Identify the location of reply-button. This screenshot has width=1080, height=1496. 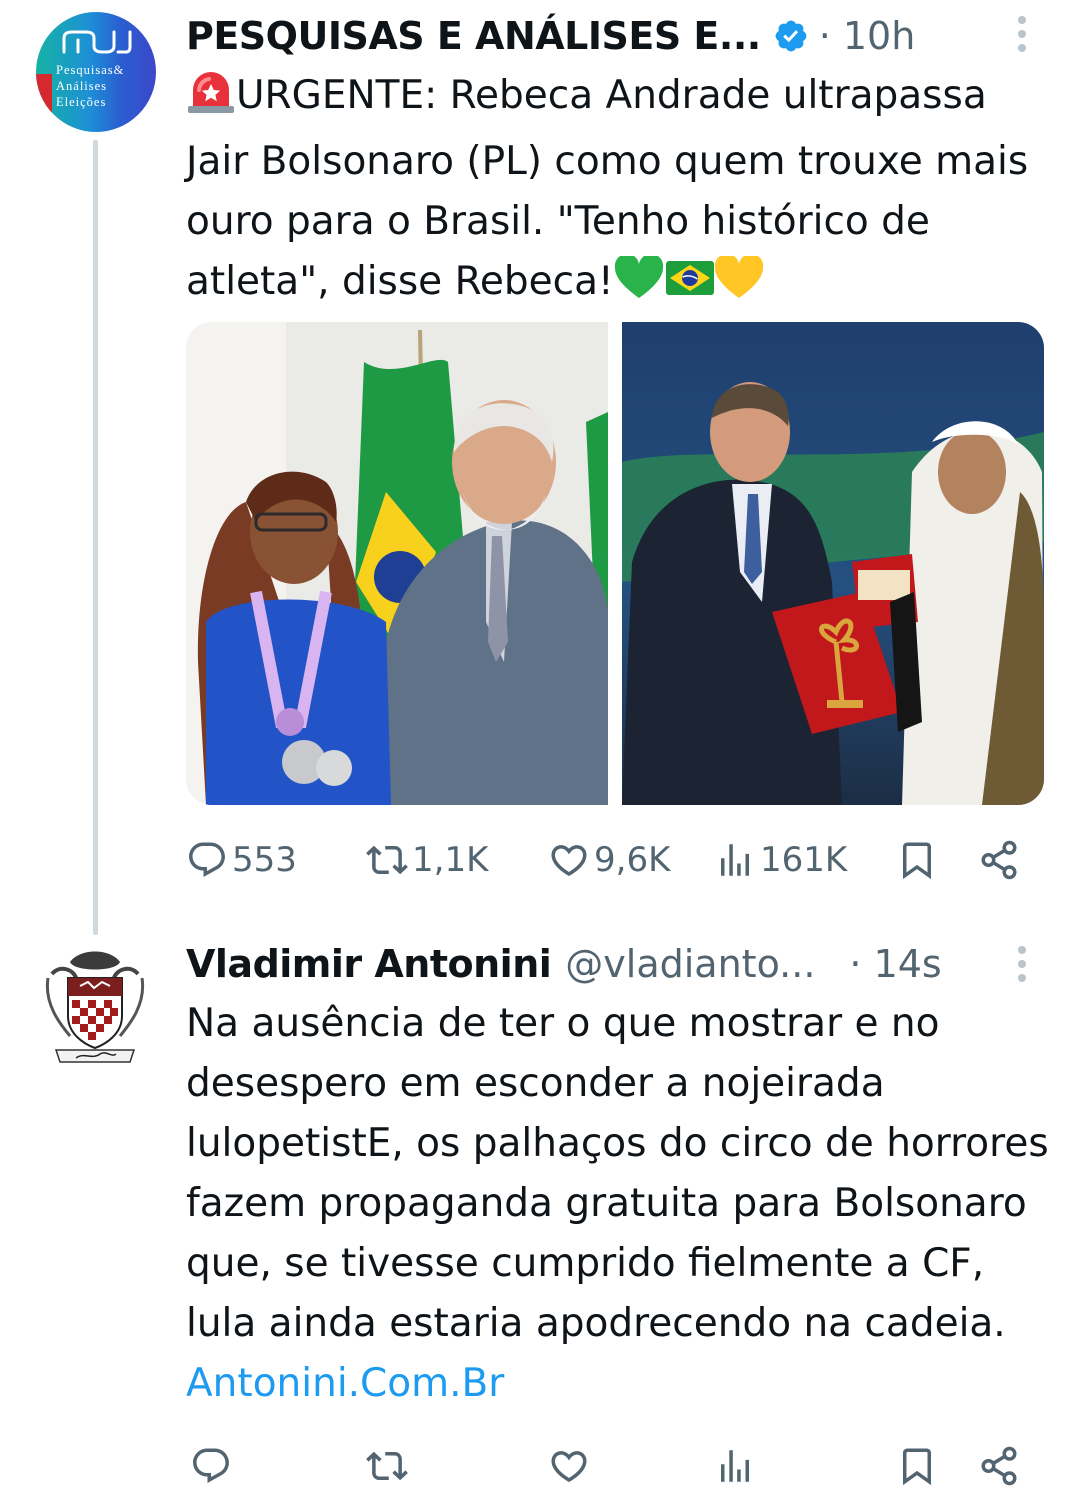
(211, 1466).